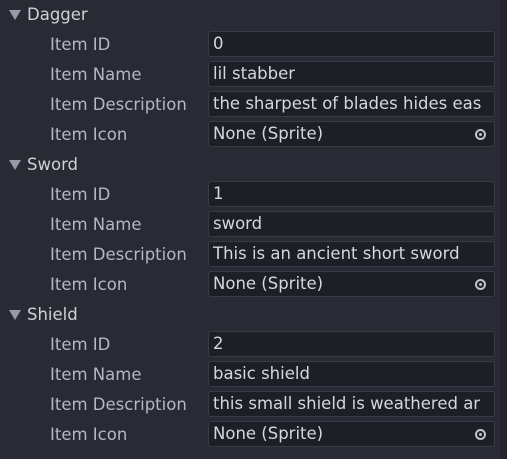  Describe the element at coordinates (503, 229) in the screenshot. I see `scrollbar` at that location.